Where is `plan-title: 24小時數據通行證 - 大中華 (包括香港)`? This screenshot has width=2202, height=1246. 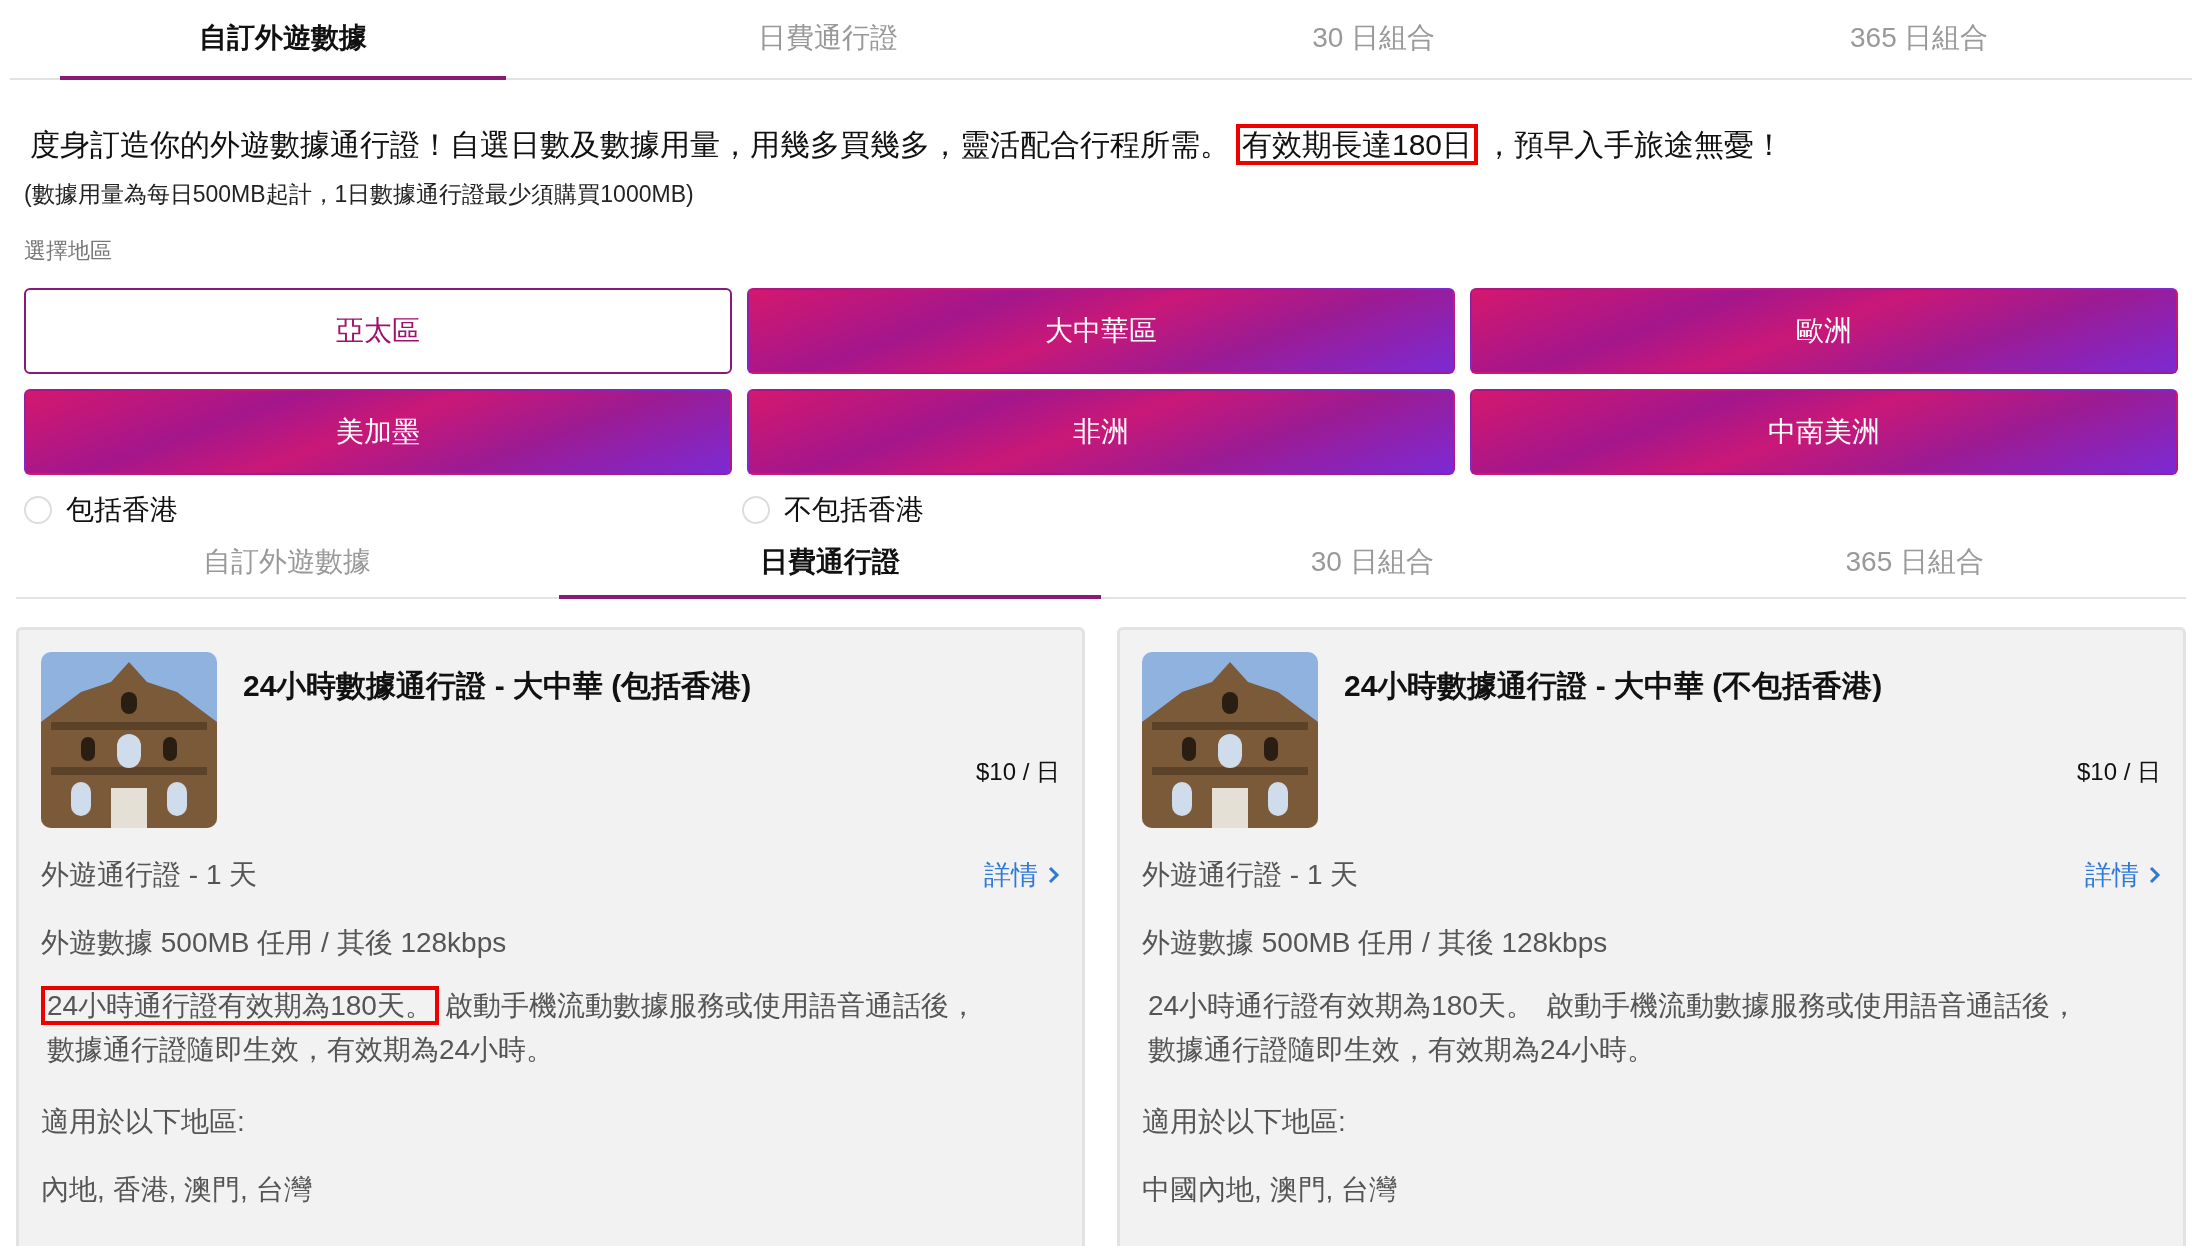
plan-title: 24小時數據通行證 - 大中華 (包括香港) is located at coordinates (498, 686).